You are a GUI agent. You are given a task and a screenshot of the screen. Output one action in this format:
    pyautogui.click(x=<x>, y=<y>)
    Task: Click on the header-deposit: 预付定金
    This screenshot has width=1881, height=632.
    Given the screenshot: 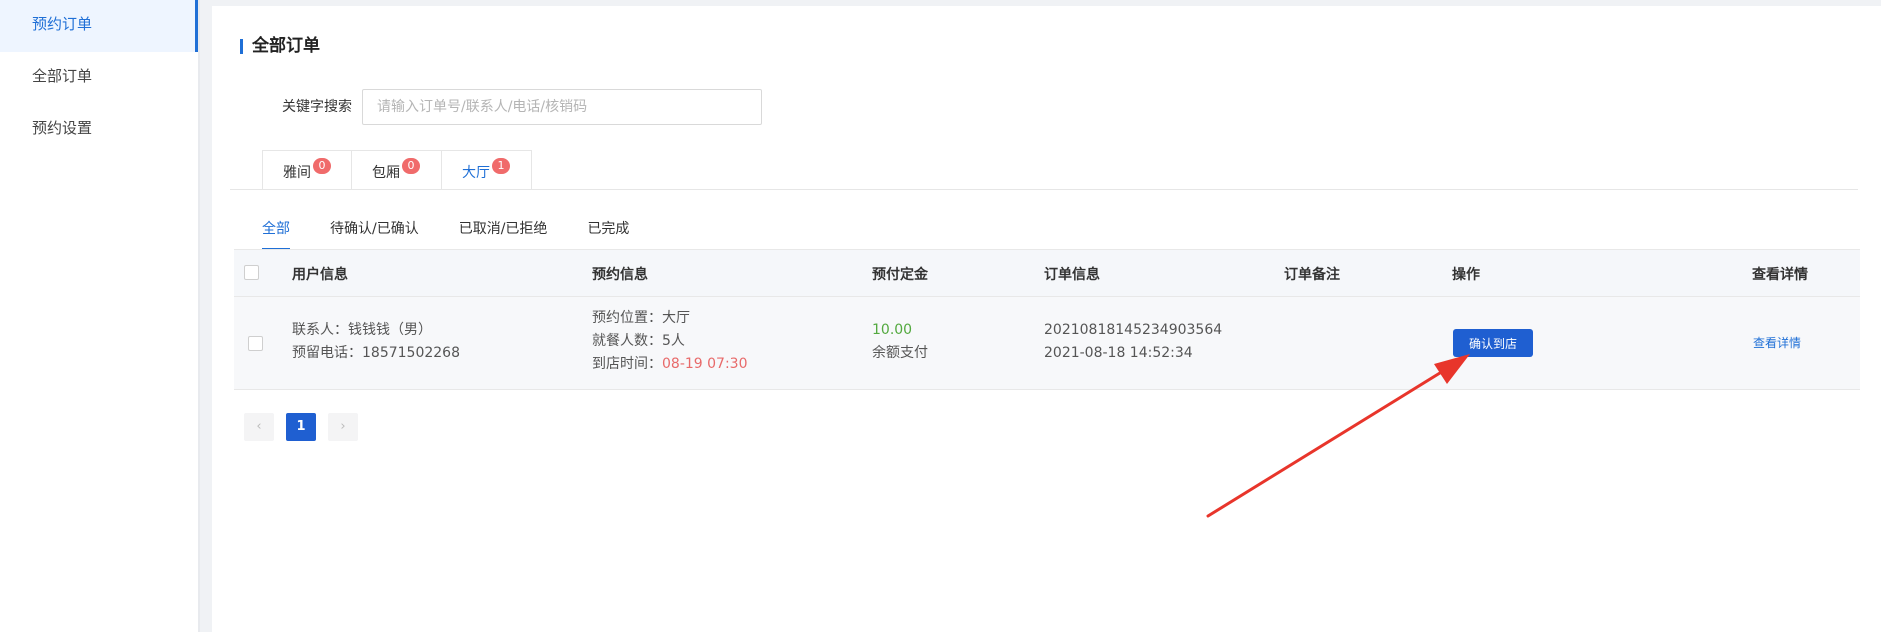 What is the action you would take?
    pyautogui.click(x=900, y=275)
    